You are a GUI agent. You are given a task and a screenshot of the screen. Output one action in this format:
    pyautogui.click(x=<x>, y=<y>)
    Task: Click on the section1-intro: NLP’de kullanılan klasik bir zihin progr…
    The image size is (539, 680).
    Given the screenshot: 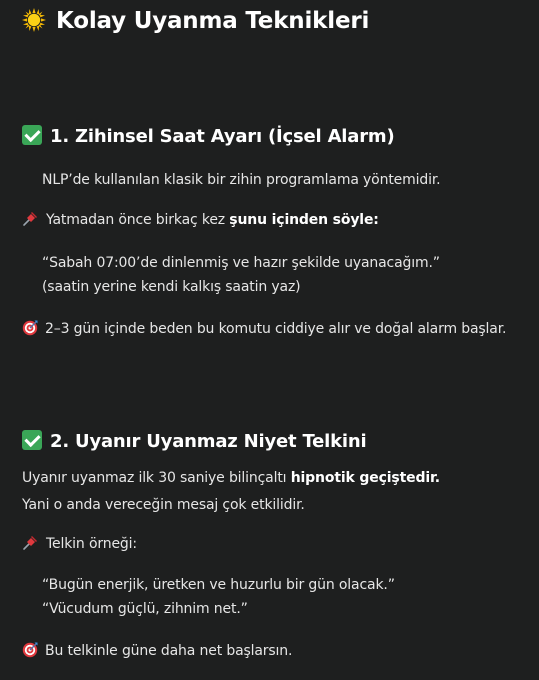 What is the action you would take?
    pyautogui.click(x=241, y=180)
    